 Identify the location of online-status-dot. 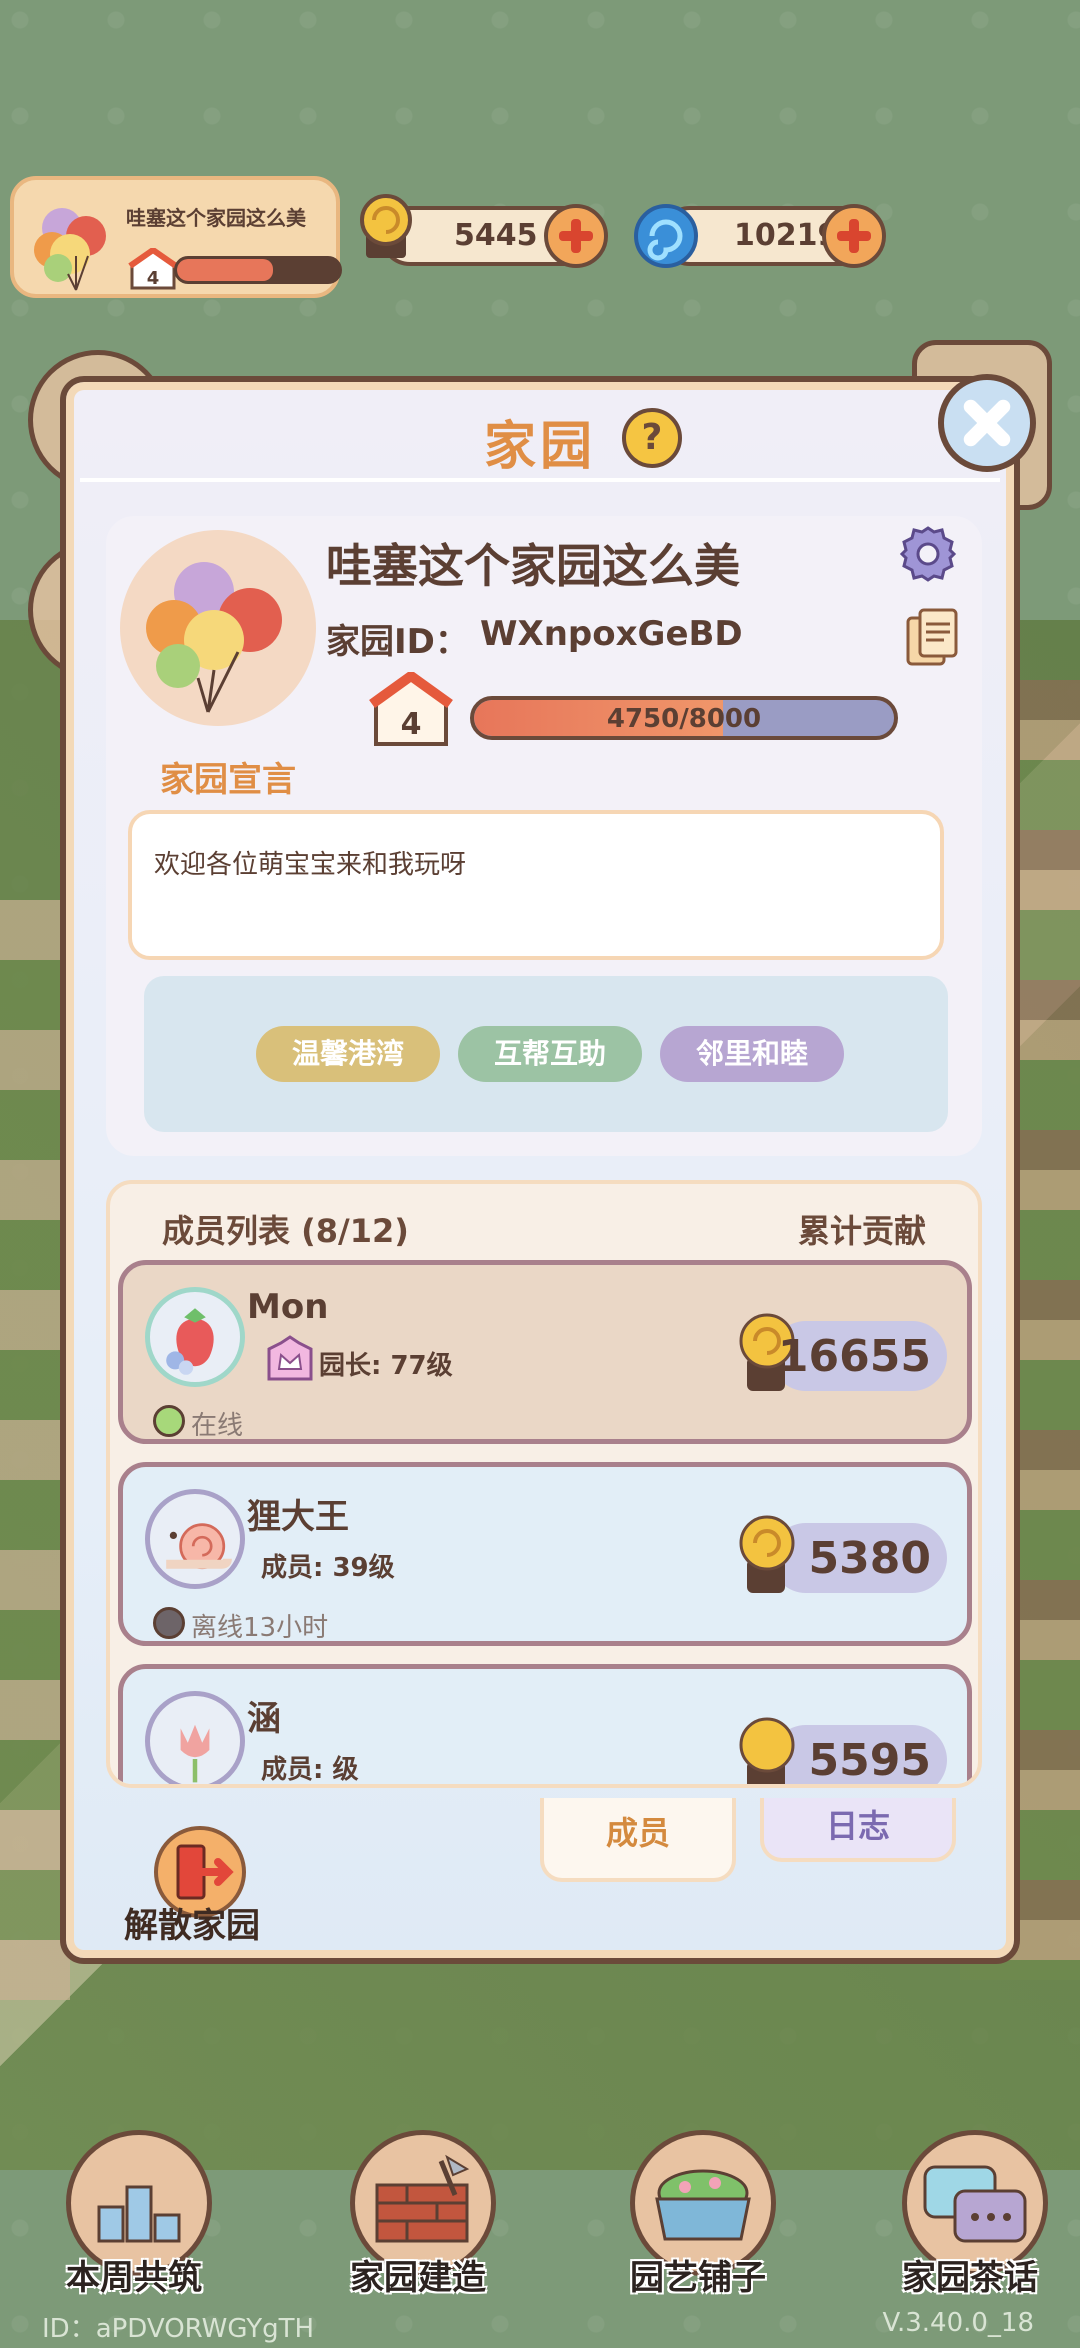
(169, 1421).